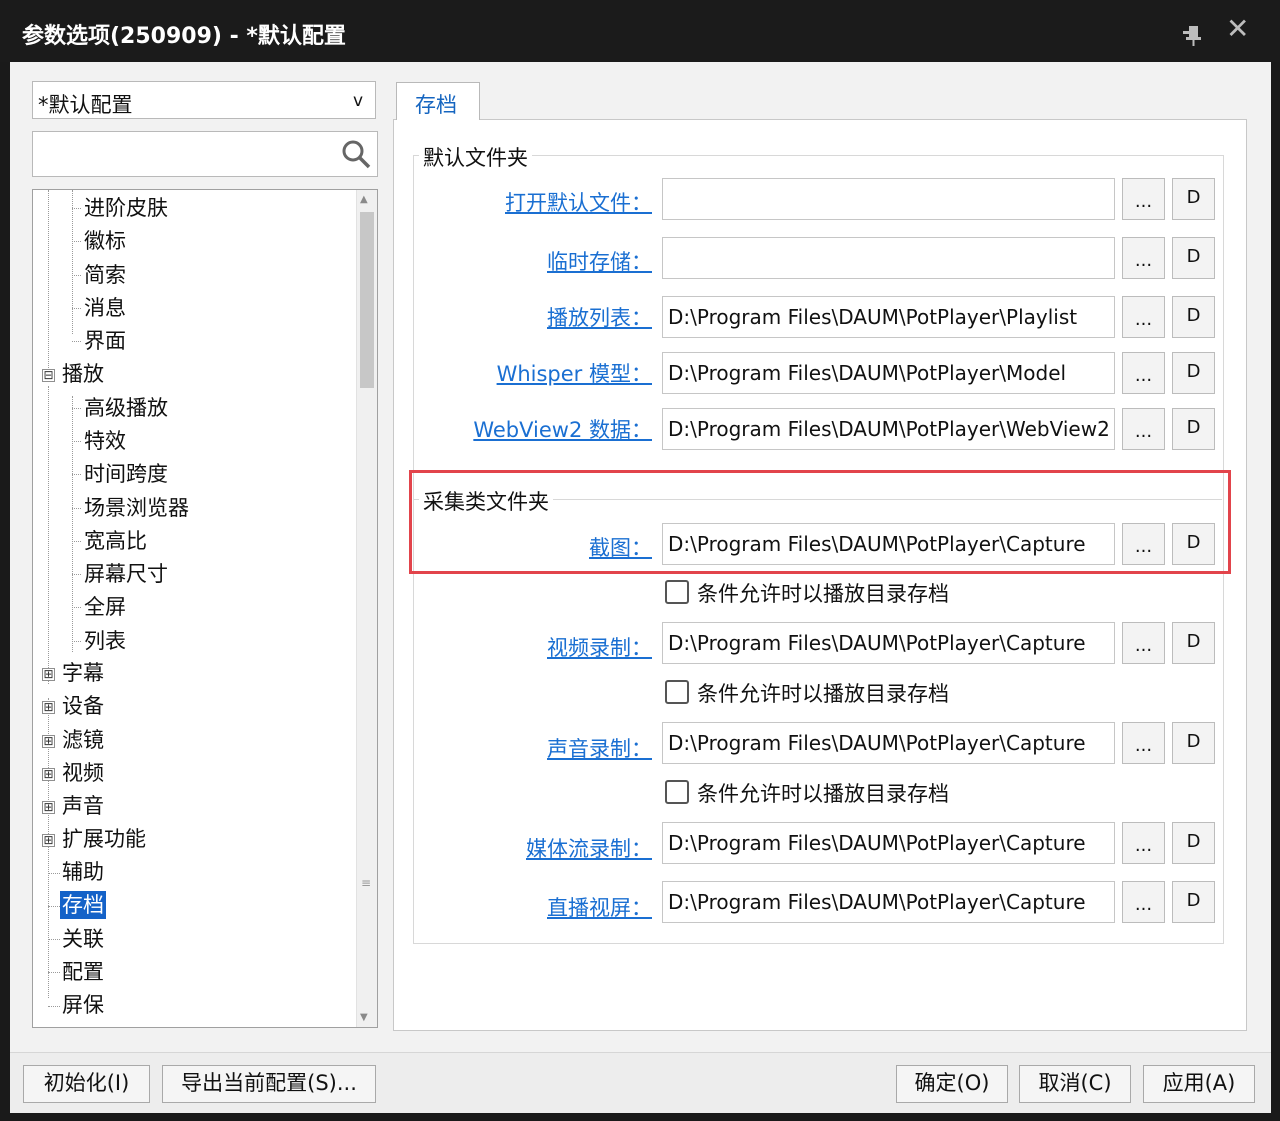 This screenshot has width=1280, height=1121. Describe the element at coordinates (366, 608) in the screenshot. I see `tree-scrollbar: ▲ ≡ ▼` at that location.